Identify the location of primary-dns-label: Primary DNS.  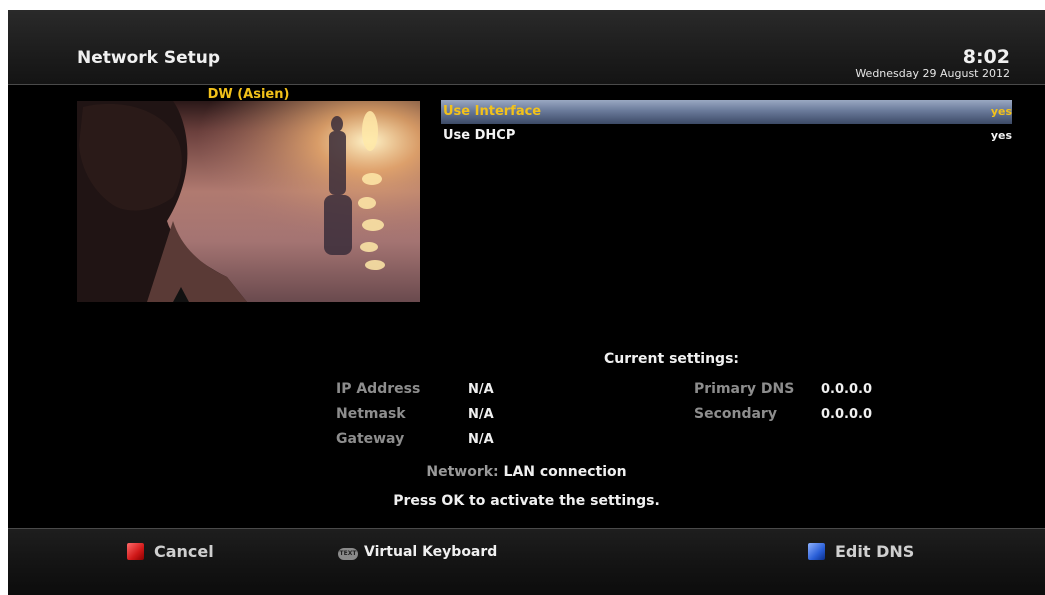
(744, 389).